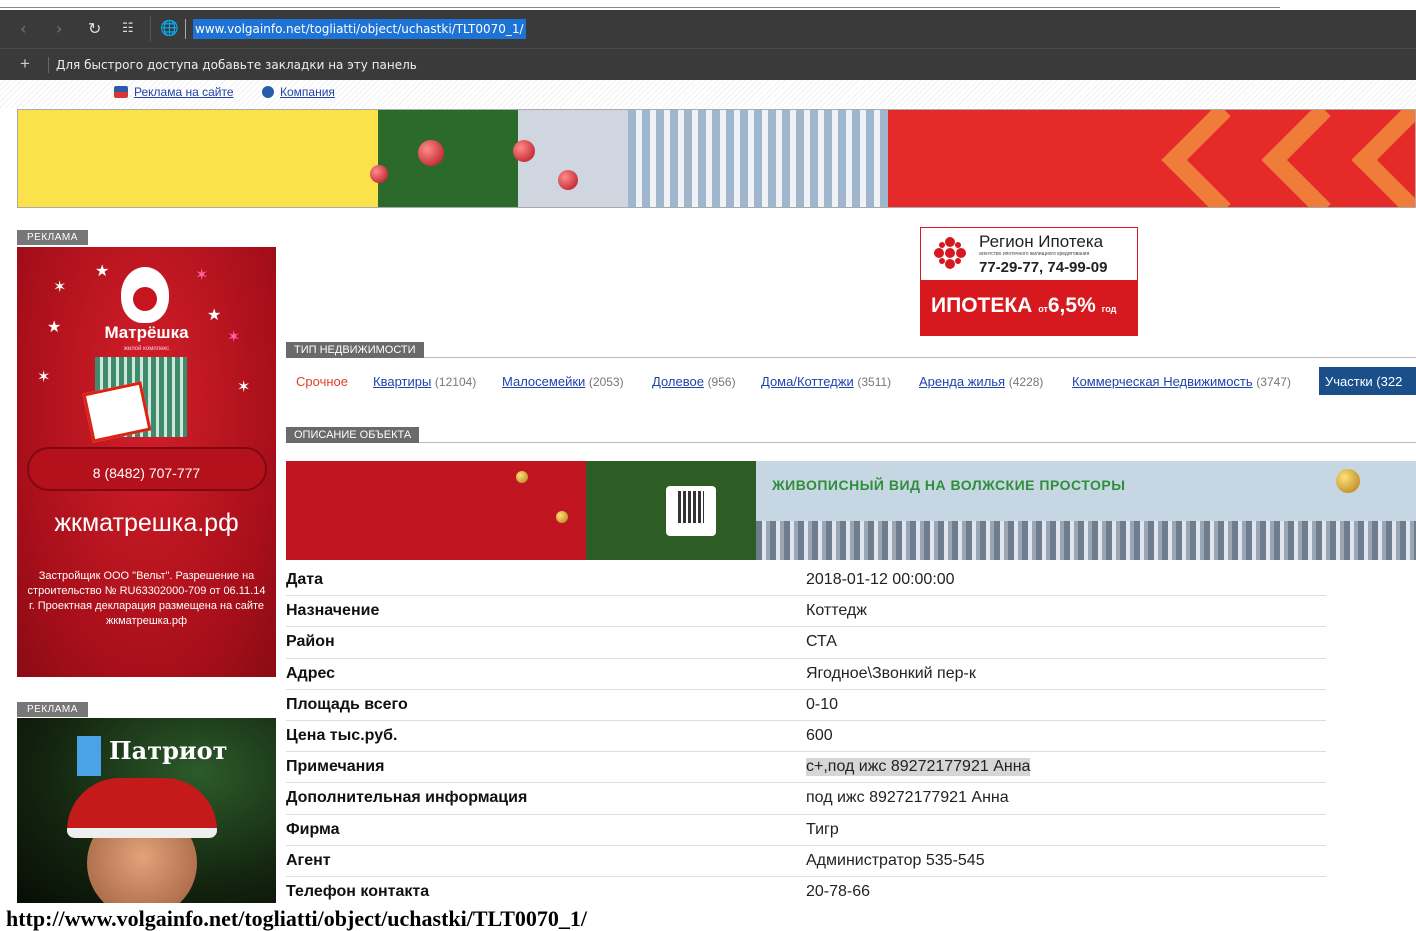  I want to click on chevron-decor, so click(1383, 158).